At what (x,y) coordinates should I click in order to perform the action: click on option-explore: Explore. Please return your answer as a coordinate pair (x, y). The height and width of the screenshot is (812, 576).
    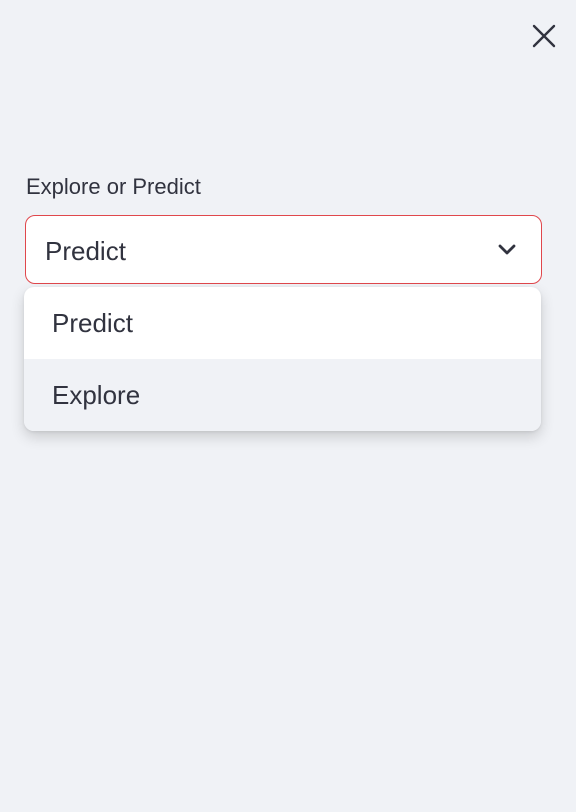
    Looking at the image, I should click on (282, 395).